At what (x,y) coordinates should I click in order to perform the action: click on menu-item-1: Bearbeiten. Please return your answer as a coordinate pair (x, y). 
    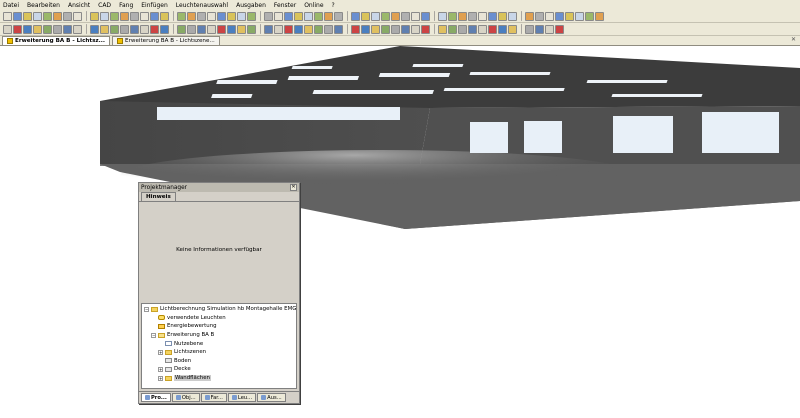
    Looking at the image, I should click on (43, 5).